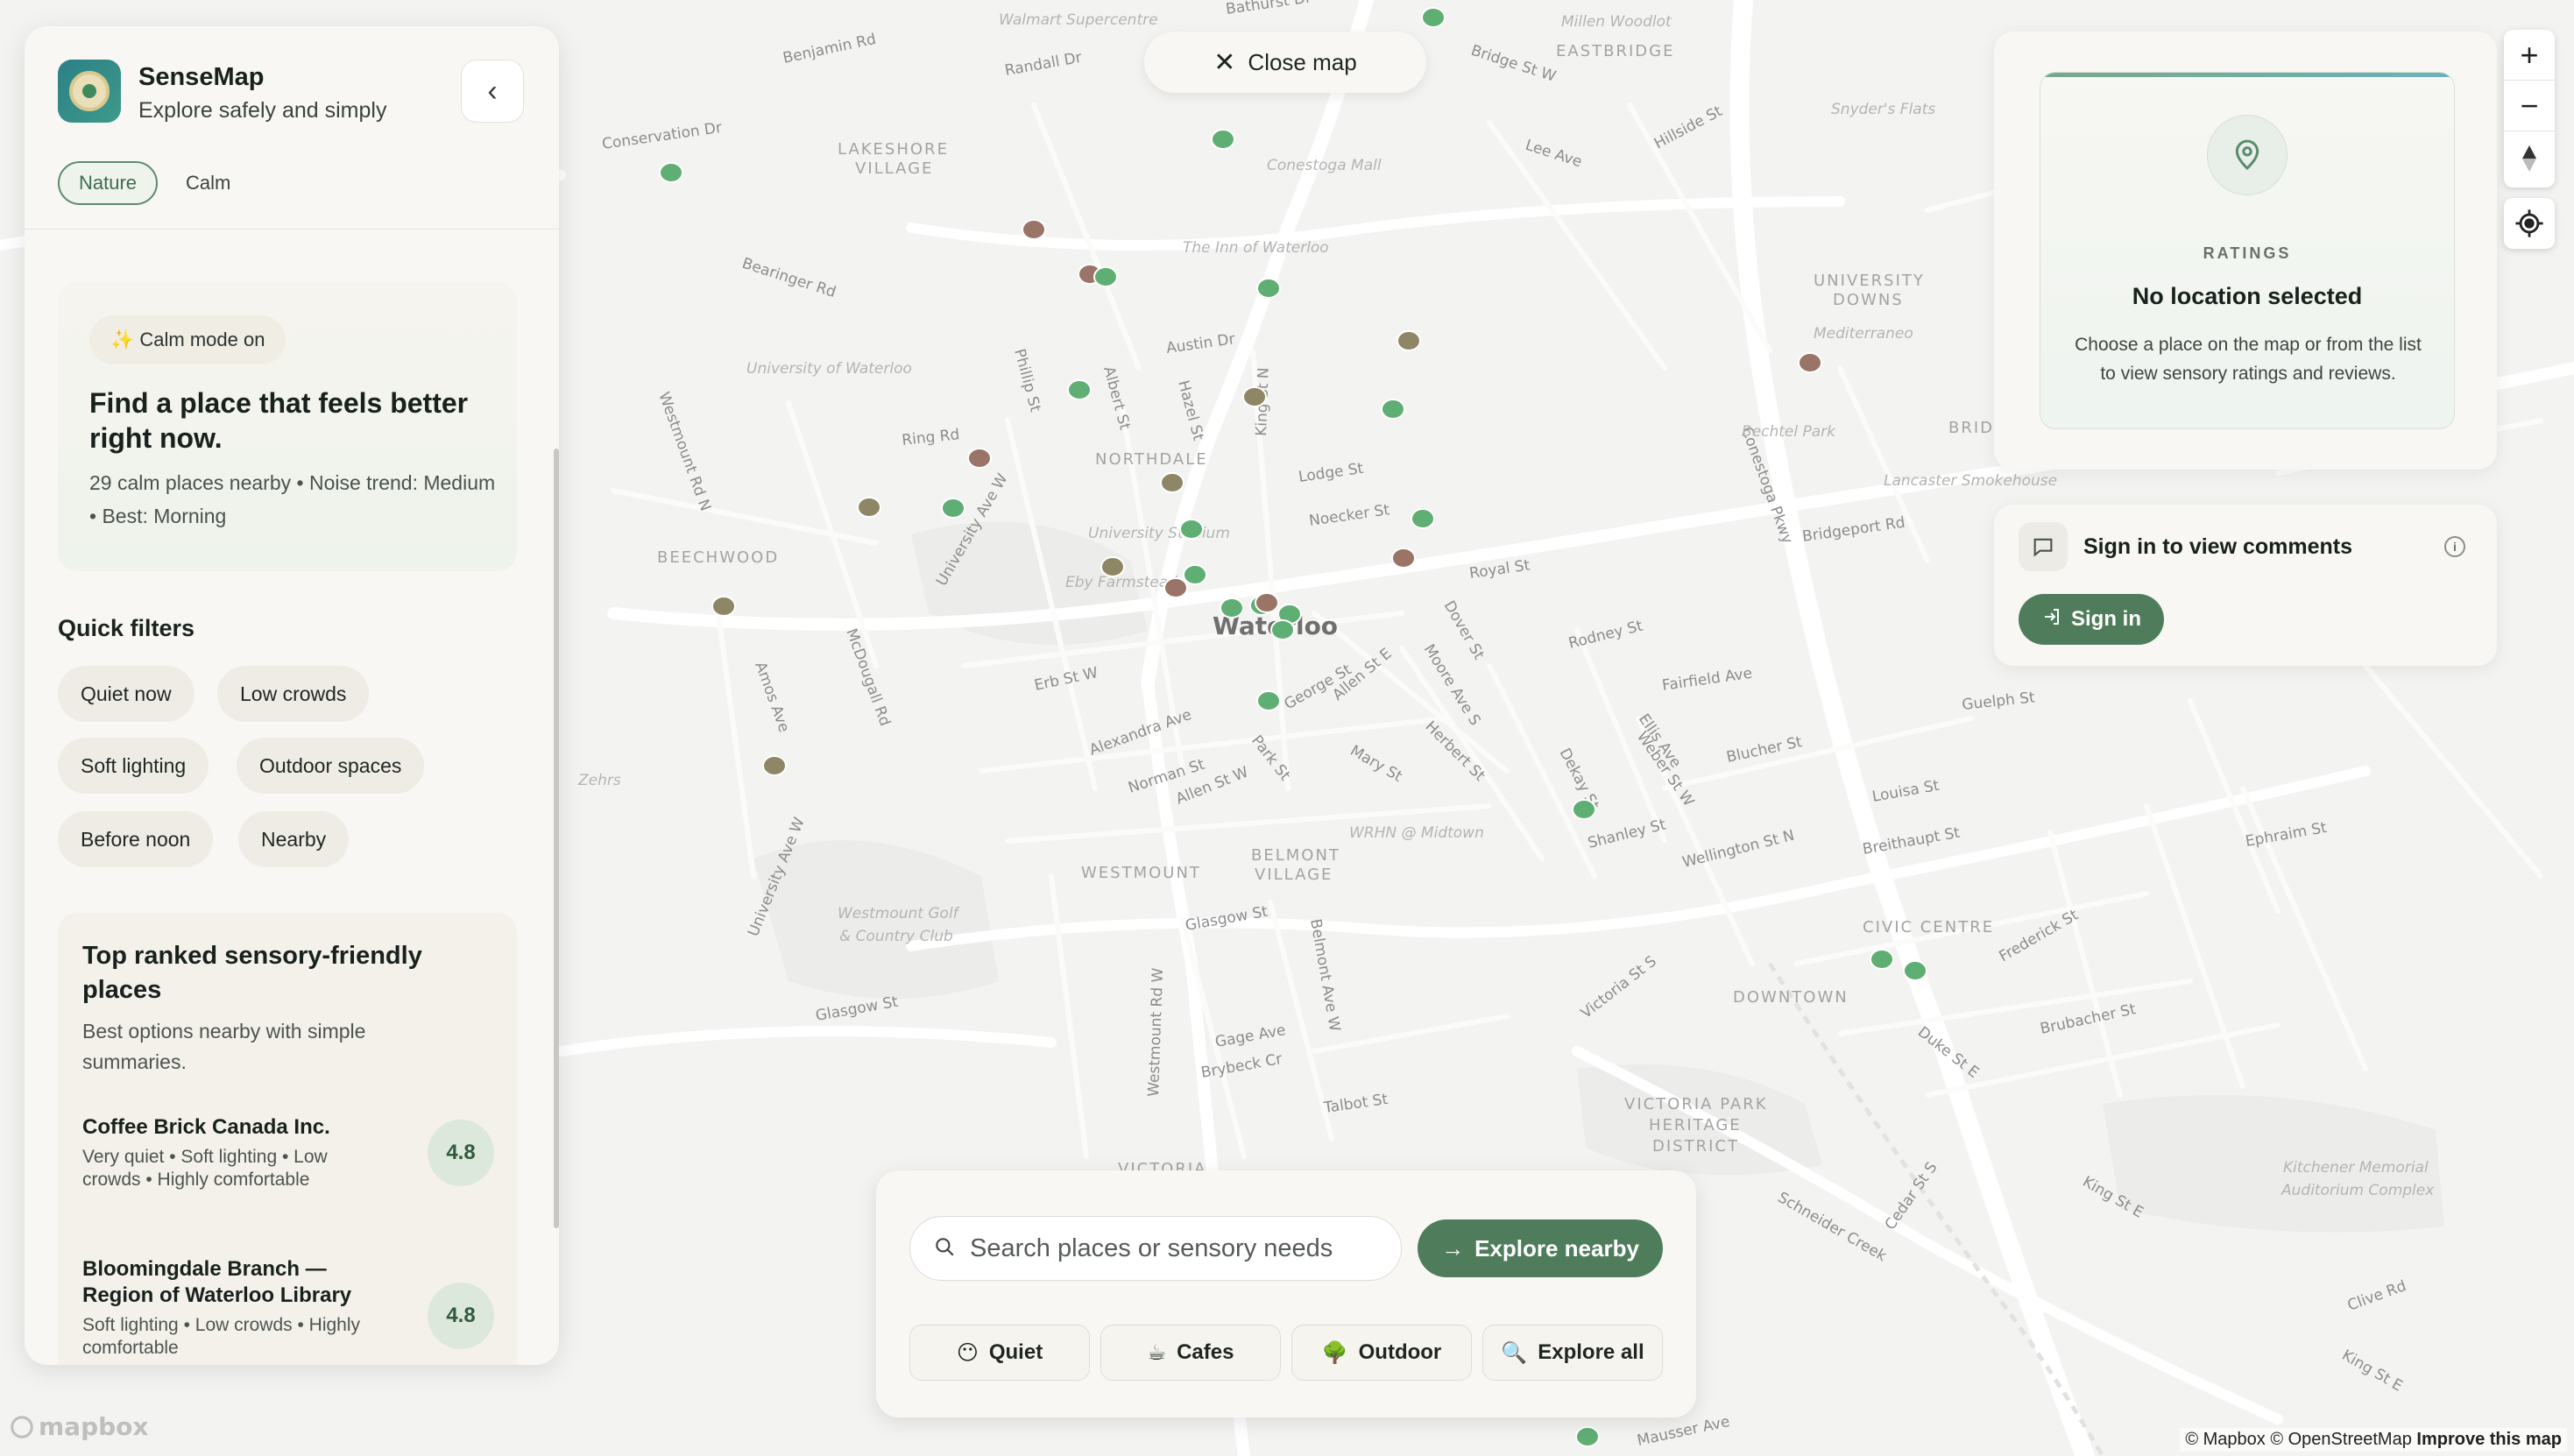 This screenshot has height=1456, width=2574. I want to click on svg-text: LAKESHORE, so click(893, 149).